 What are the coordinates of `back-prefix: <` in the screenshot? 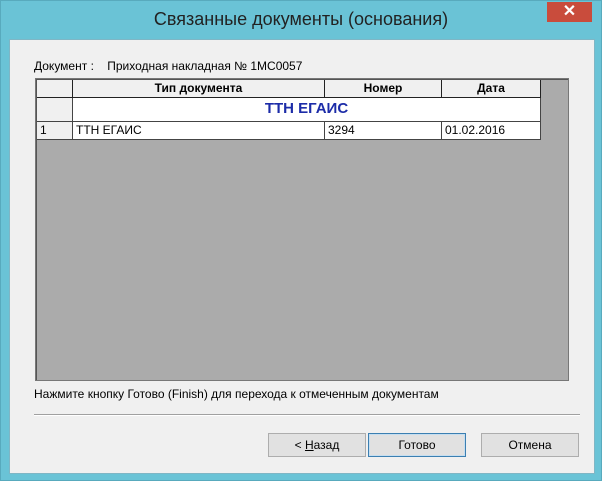 It's located at (299, 445).